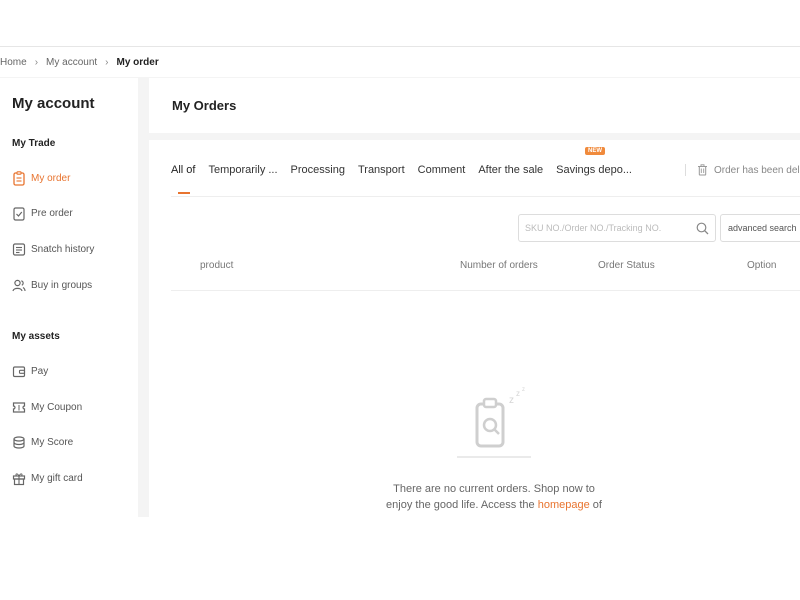 The image size is (800, 600). I want to click on group-icon, so click(19, 285).